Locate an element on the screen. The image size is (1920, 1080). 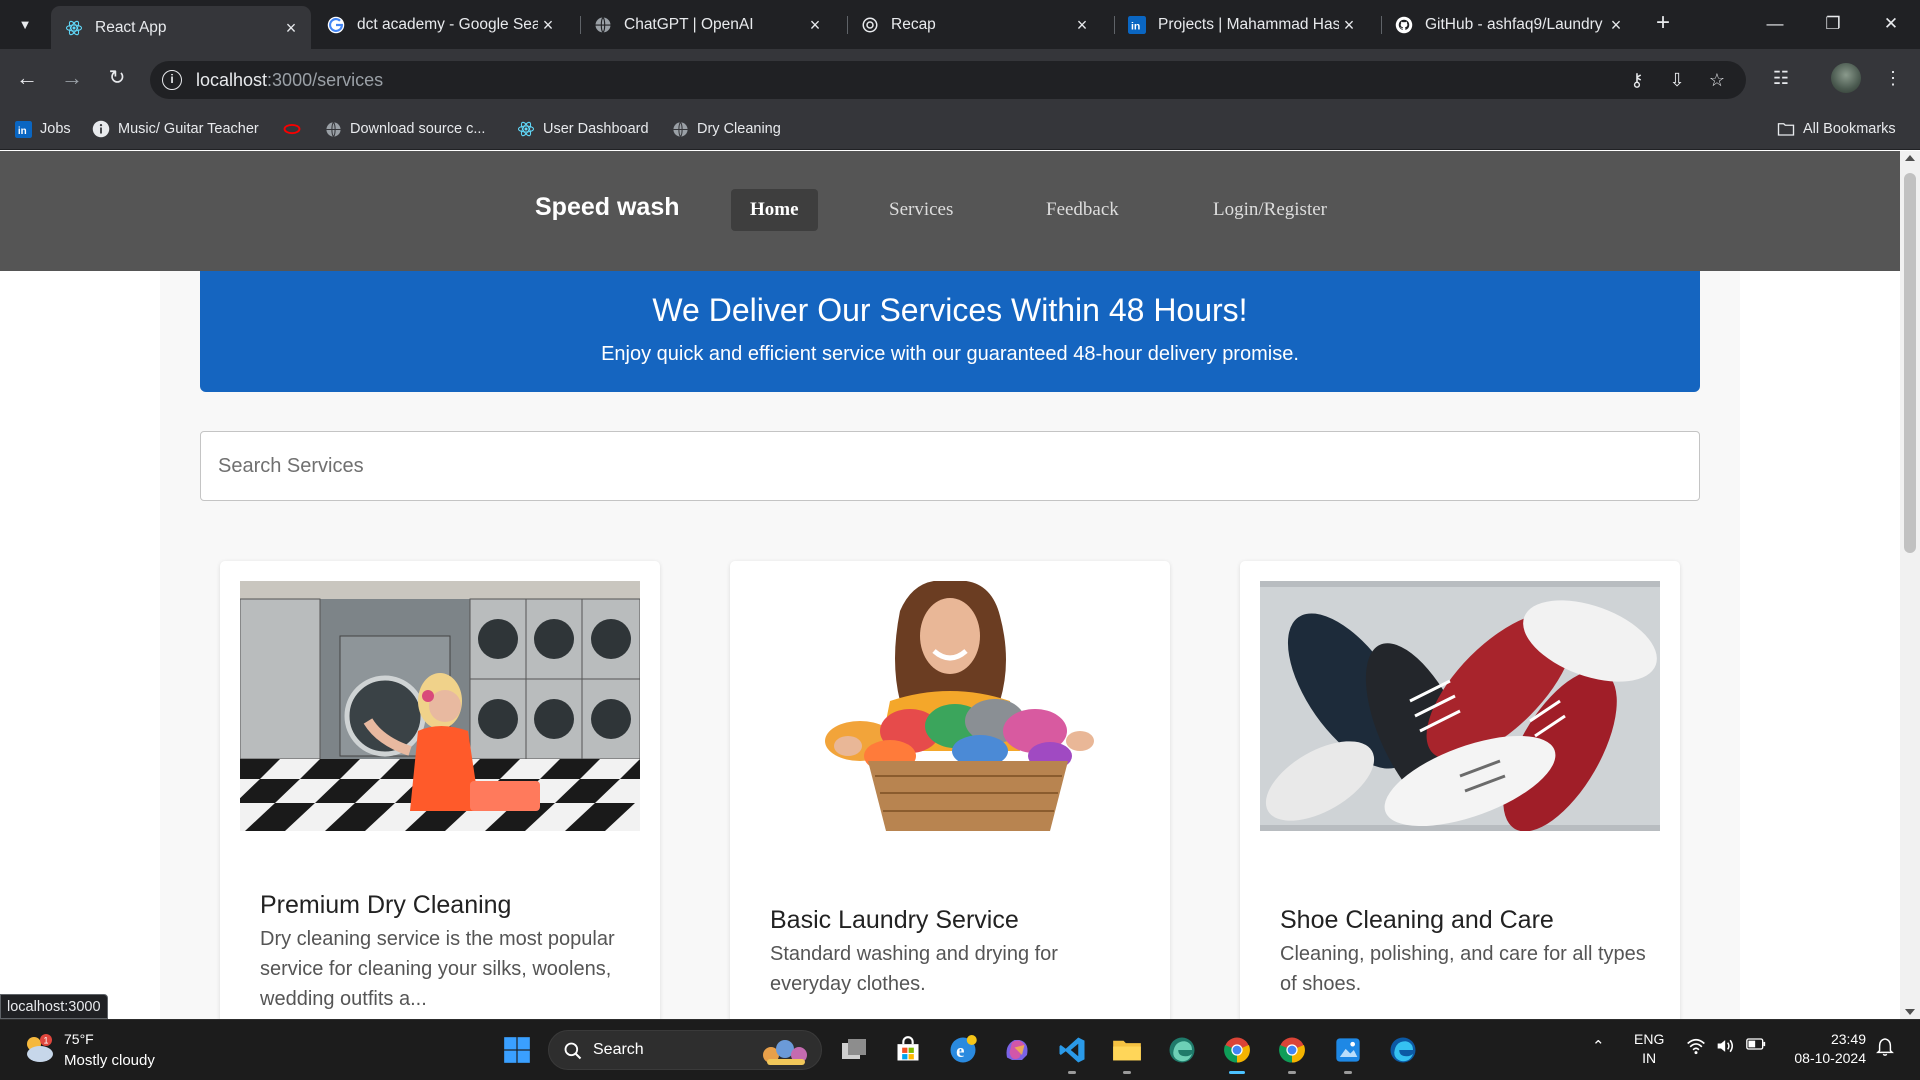
chrome-icon is located at coordinates (1292, 1053).